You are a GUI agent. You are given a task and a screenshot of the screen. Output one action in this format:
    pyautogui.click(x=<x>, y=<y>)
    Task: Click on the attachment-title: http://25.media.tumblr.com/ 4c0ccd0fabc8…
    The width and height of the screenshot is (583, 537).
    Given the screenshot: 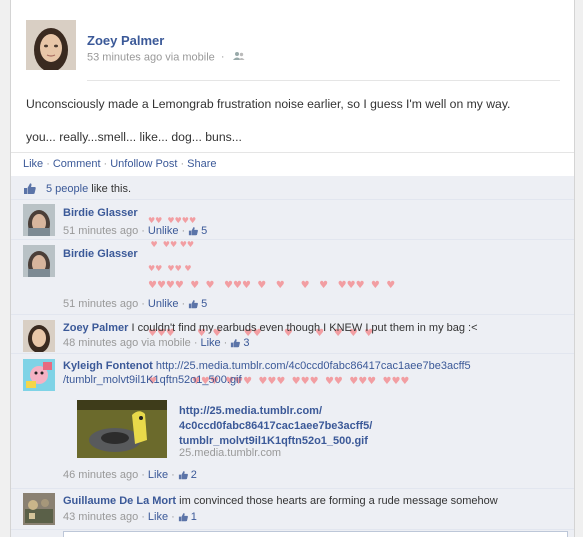 What is the action you would take?
    pyautogui.click(x=329, y=426)
    